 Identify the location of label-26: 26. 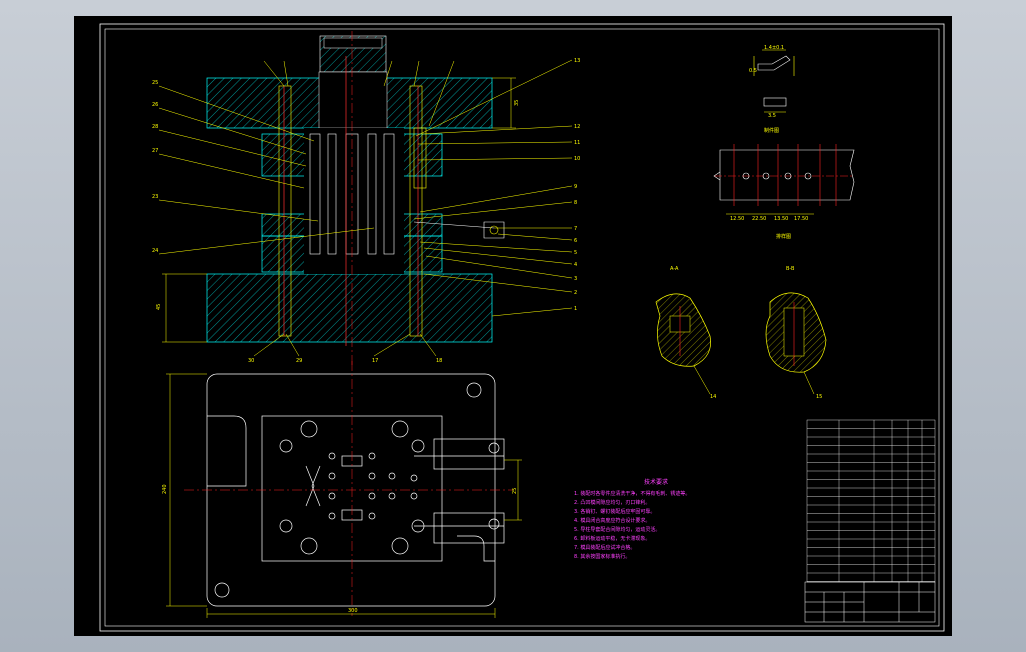
(155, 105).